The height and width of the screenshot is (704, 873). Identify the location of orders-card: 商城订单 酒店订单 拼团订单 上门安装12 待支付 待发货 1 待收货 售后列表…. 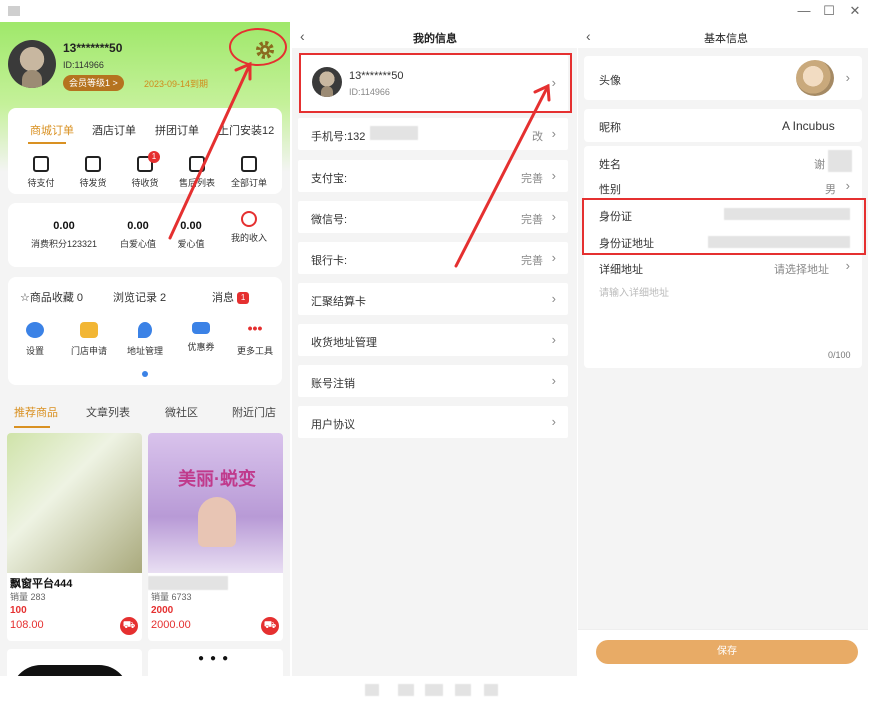
(145, 151).